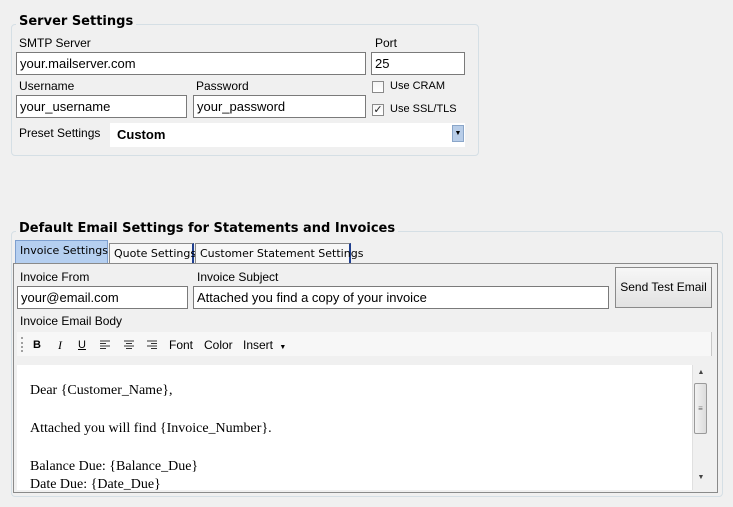 The width and height of the screenshot is (733, 507). What do you see at coordinates (47, 86) in the screenshot?
I see `username-label: Username` at bounding box center [47, 86].